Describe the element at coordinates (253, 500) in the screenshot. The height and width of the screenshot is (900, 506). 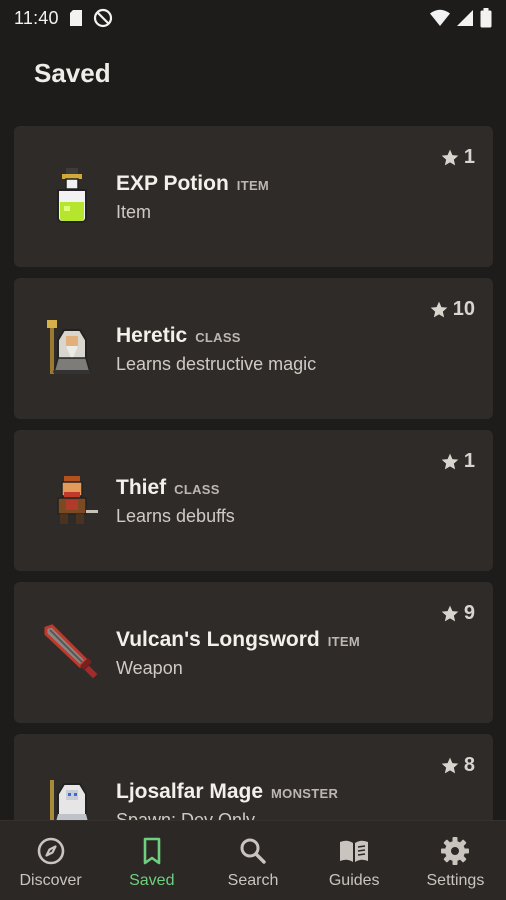
I see `saved-card-thief: Thief CLASS Learns debuffs 1` at that location.